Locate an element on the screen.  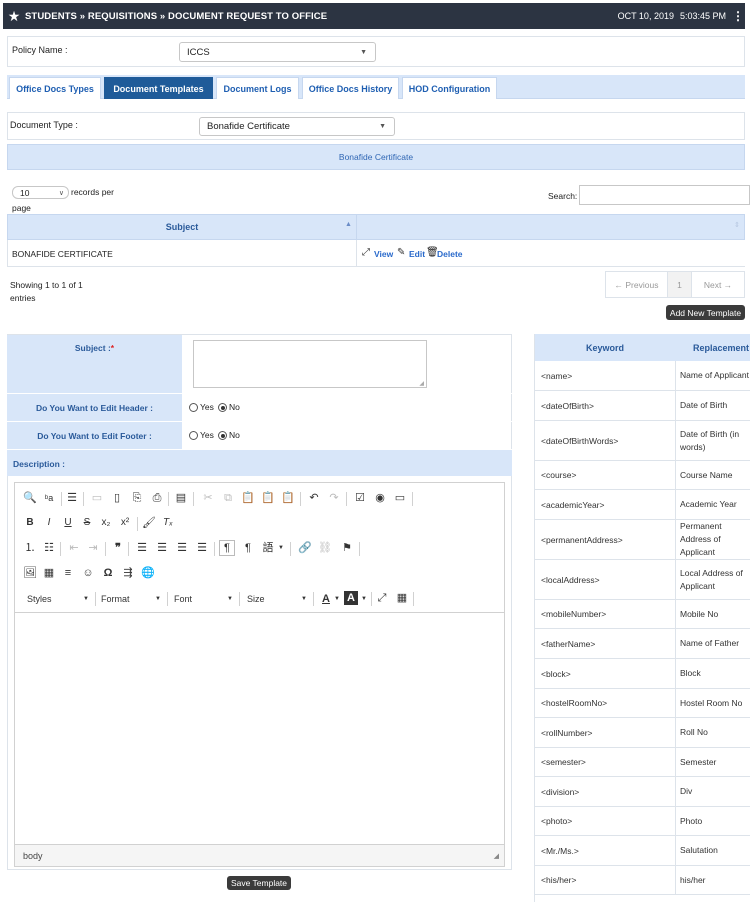
edit-footer-no: No is located at coordinates (229, 435).